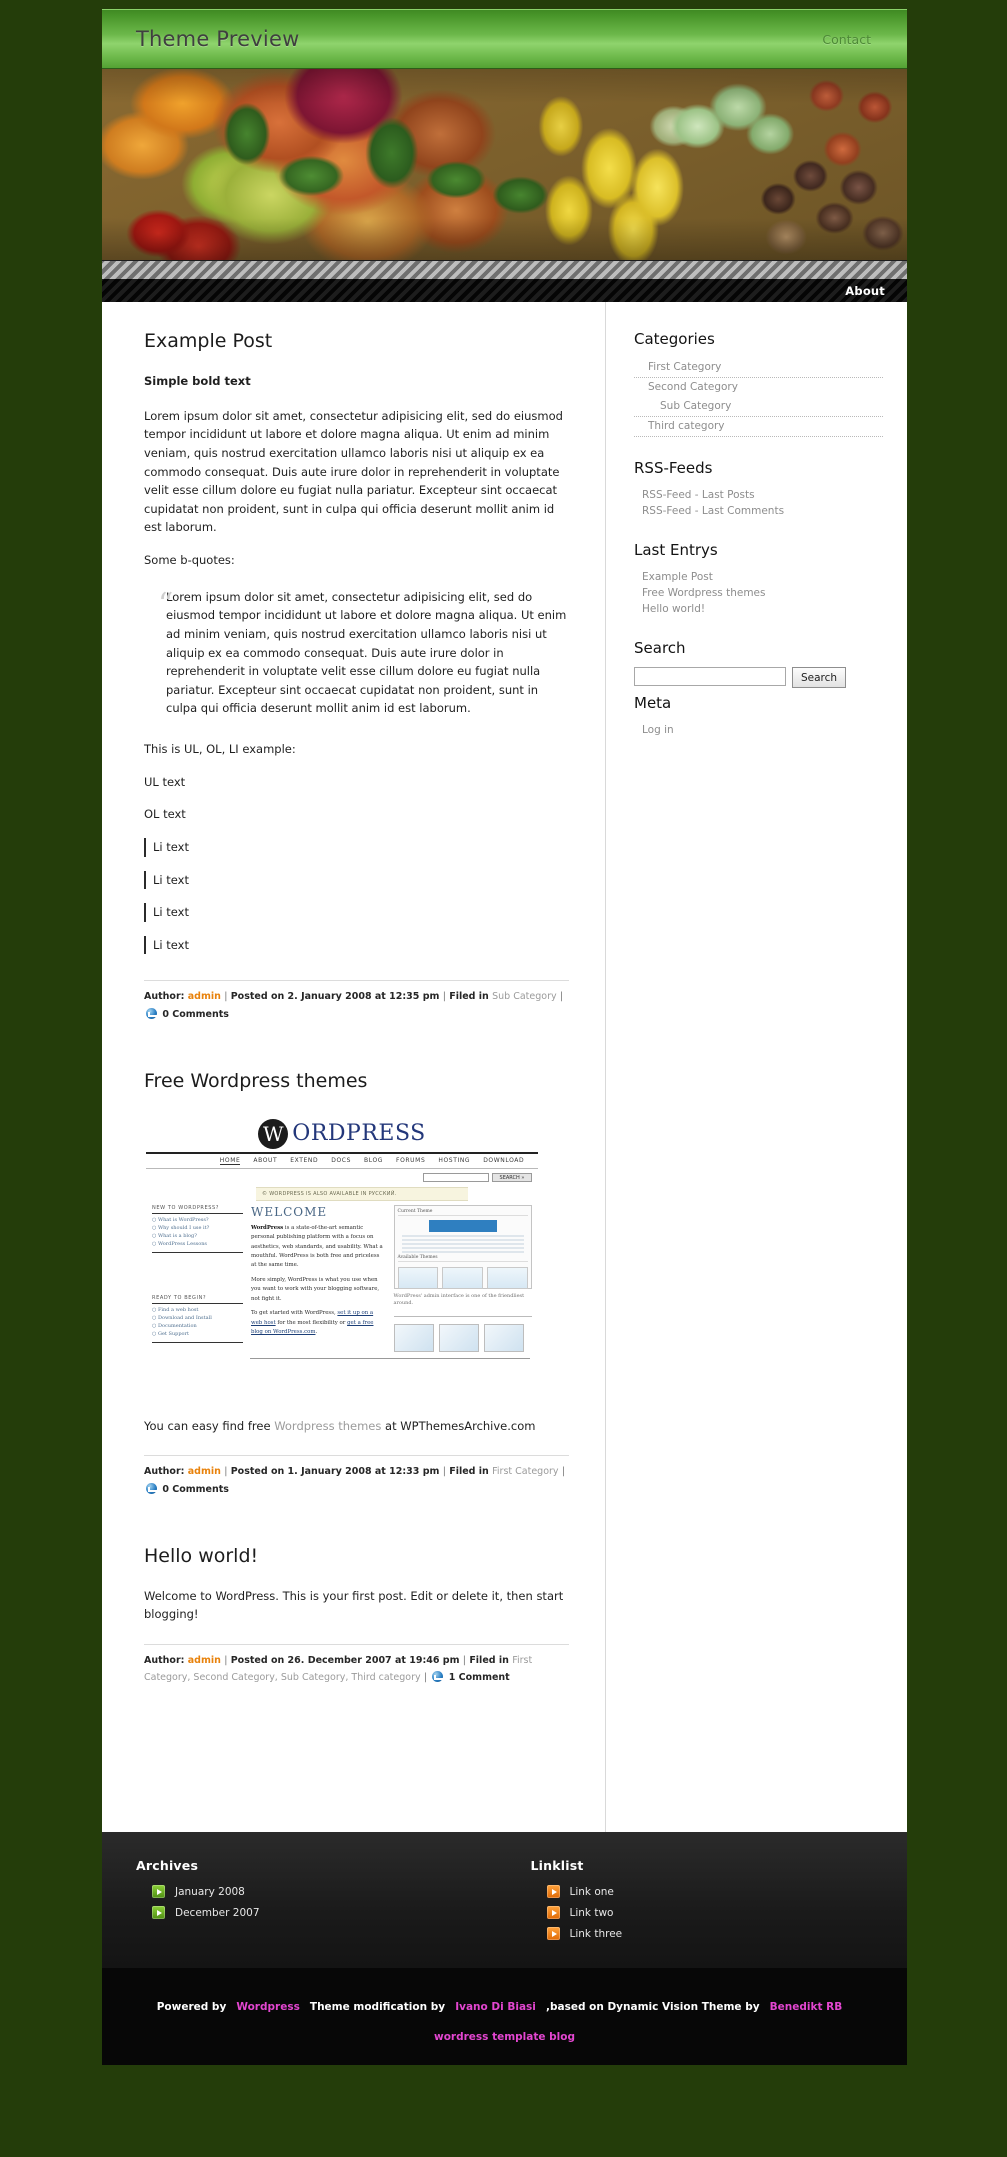 This screenshot has width=1007, height=2157. Describe the element at coordinates (210, 1892) in the screenshot. I see `archive-link-january-2008: January 2008` at that location.